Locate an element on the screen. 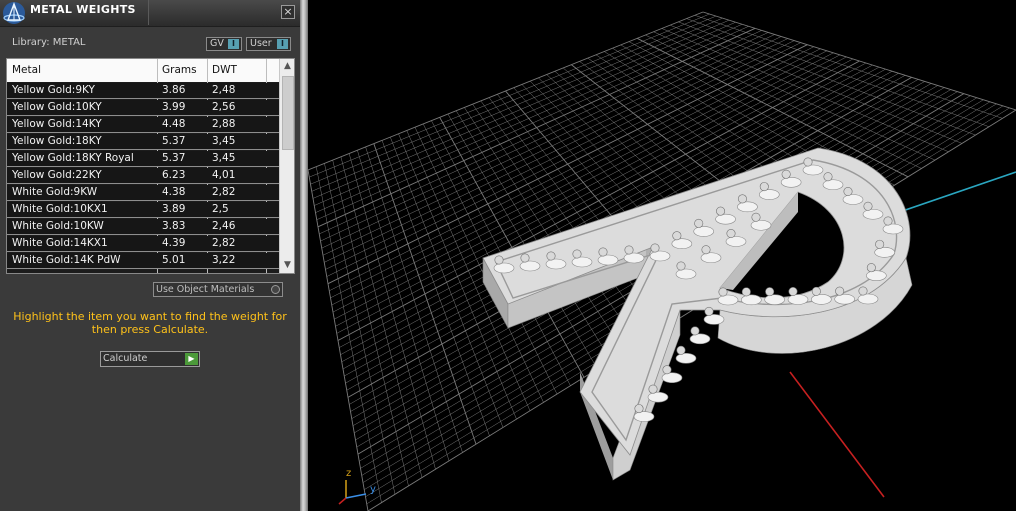 The image size is (1016, 511). cell-metal: White Gold:14KX1 is located at coordinates (60, 243).